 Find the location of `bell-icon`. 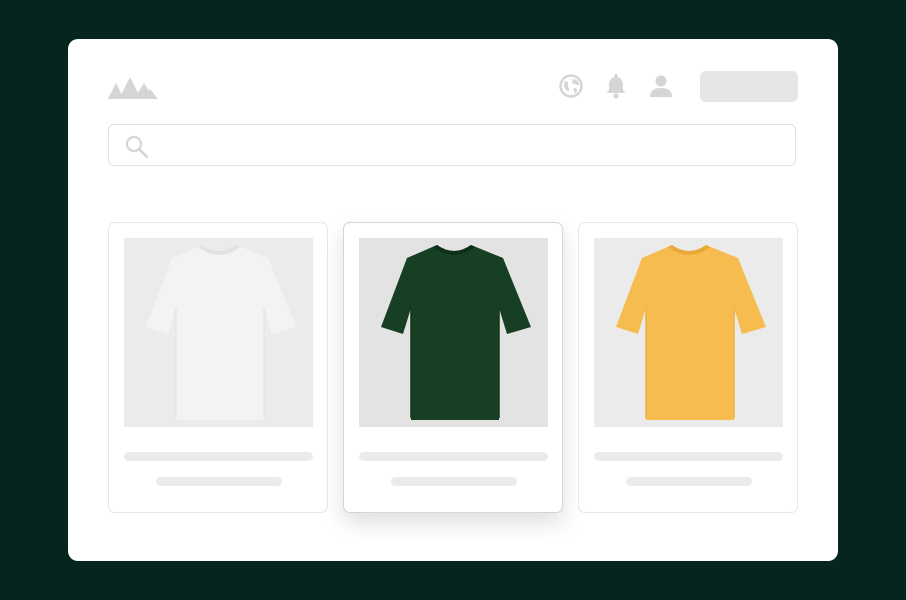

bell-icon is located at coordinates (616, 86).